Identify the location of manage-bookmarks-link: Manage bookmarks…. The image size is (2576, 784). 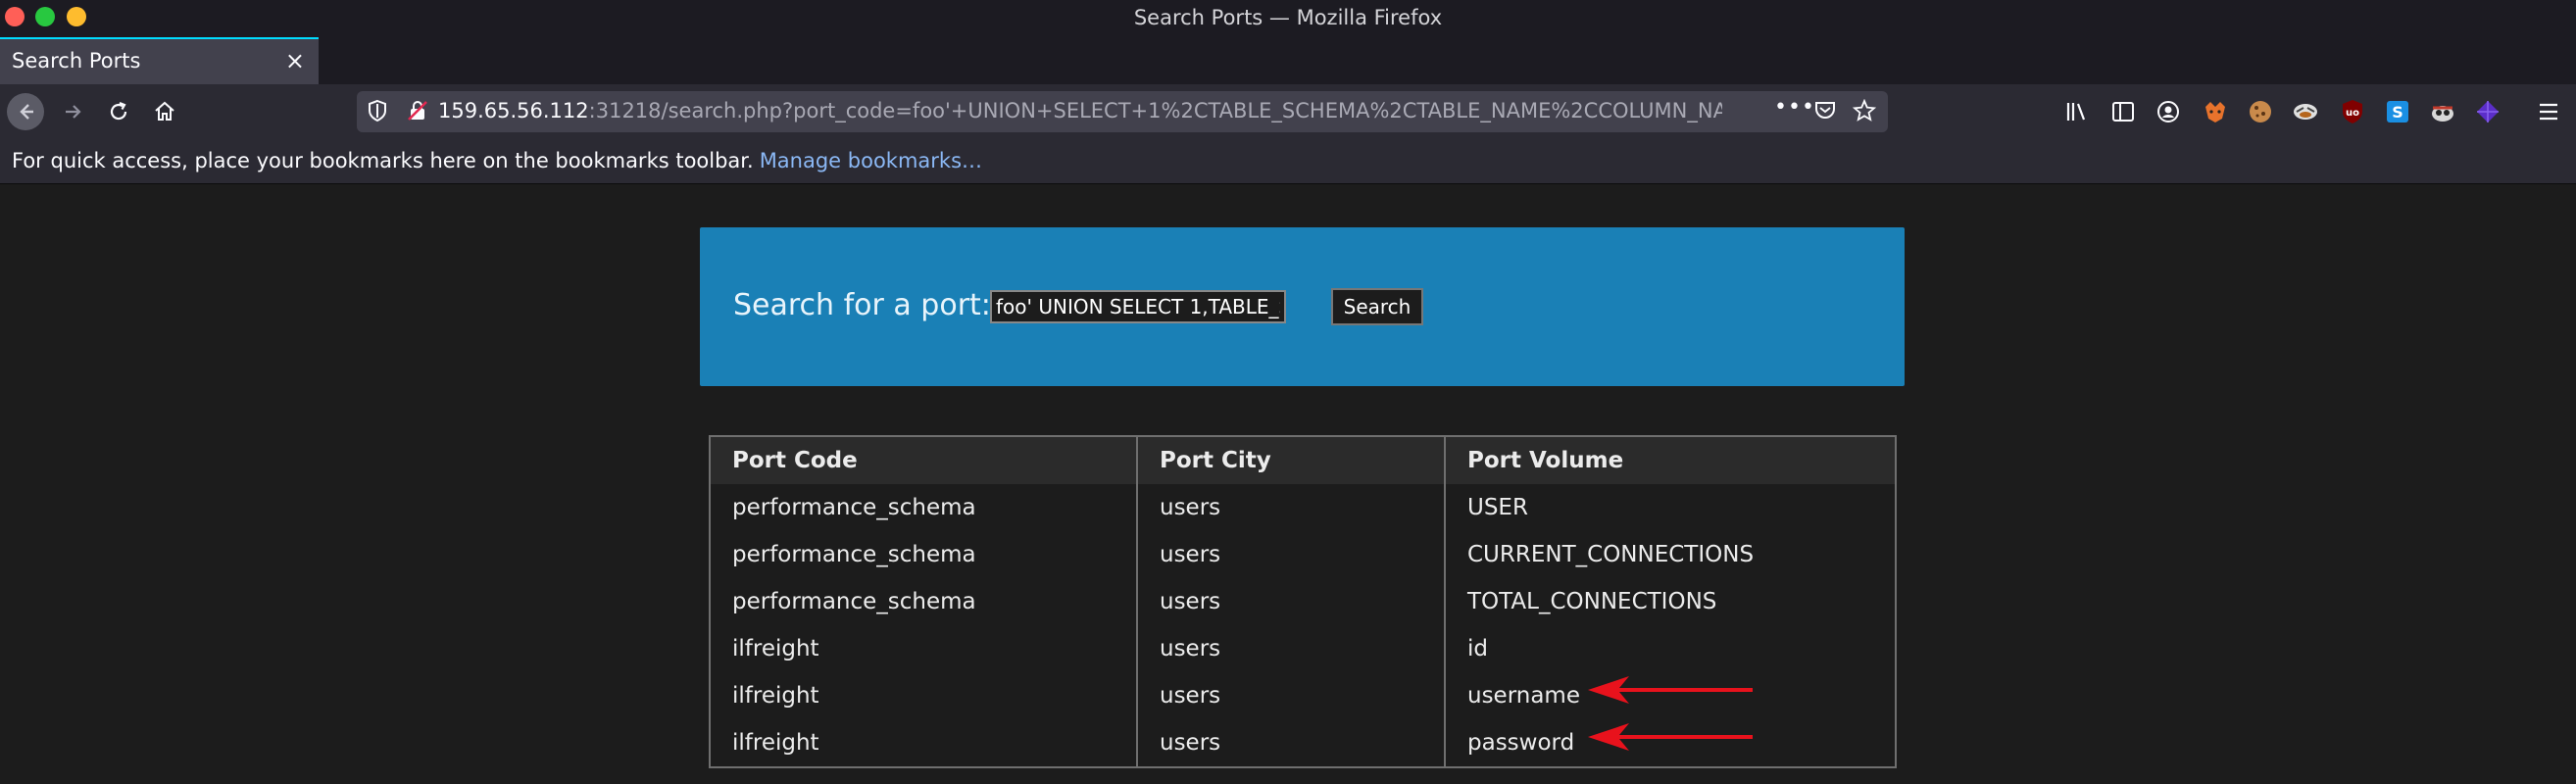
(871, 160).